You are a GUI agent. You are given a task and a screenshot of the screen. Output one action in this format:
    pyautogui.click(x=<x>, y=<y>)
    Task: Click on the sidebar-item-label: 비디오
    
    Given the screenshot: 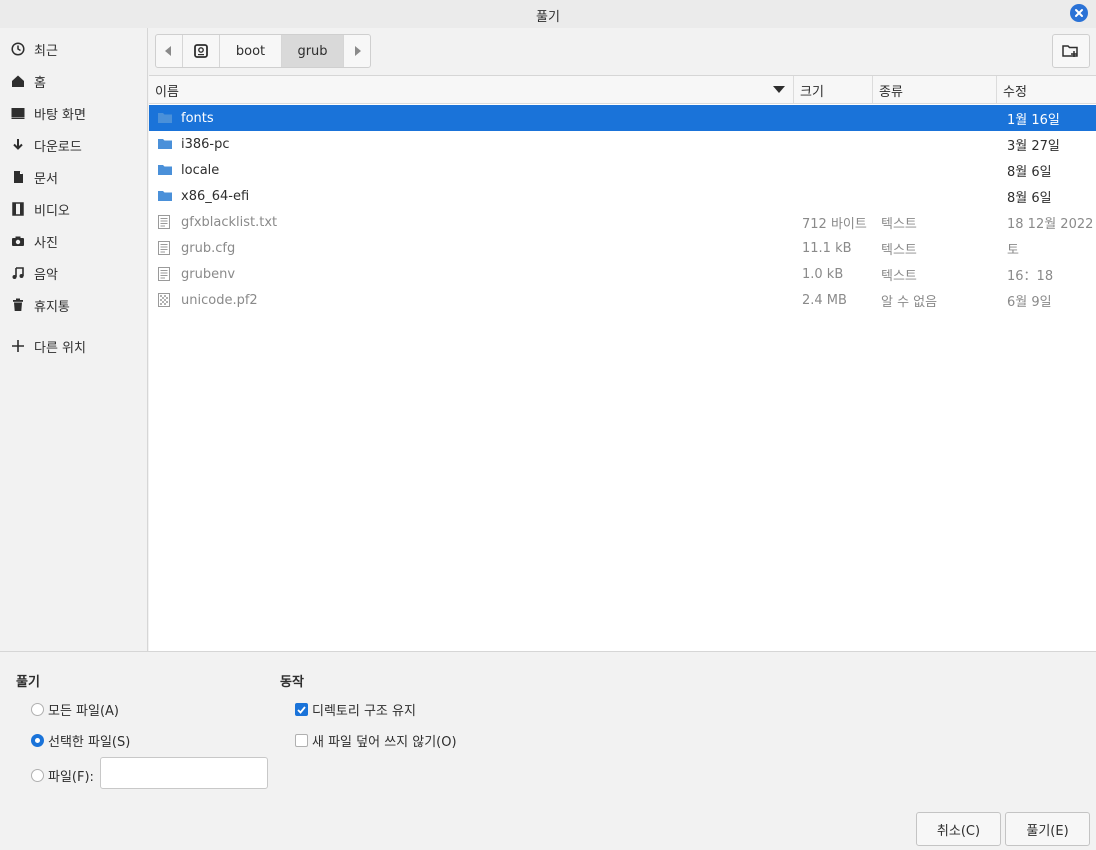 What is the action you would take?
    pyautogui.click(x=52, y=211)
    